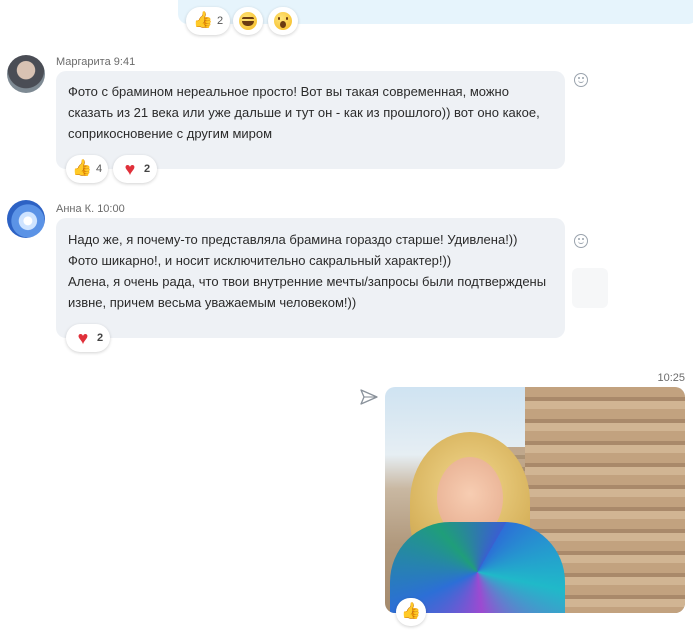 Image resolution: width=693 pixels, height=631 pixels. Describe the element at coordinates (671, 378) in the screenshot. I see `message-time: 10:25` at that location.